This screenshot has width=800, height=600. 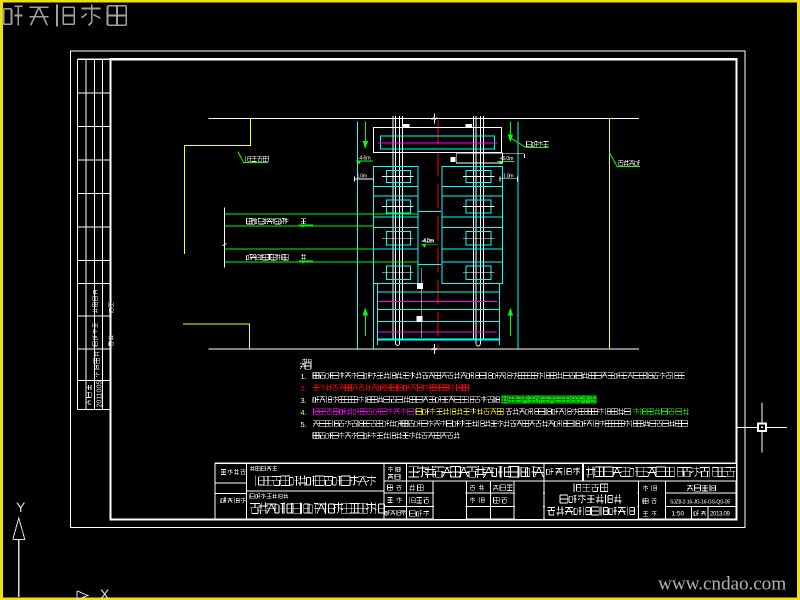 What do you see at coordinates (304, 424) in the screenshot?
I see `svg-text: 5.` at bounding box center [304, 424].